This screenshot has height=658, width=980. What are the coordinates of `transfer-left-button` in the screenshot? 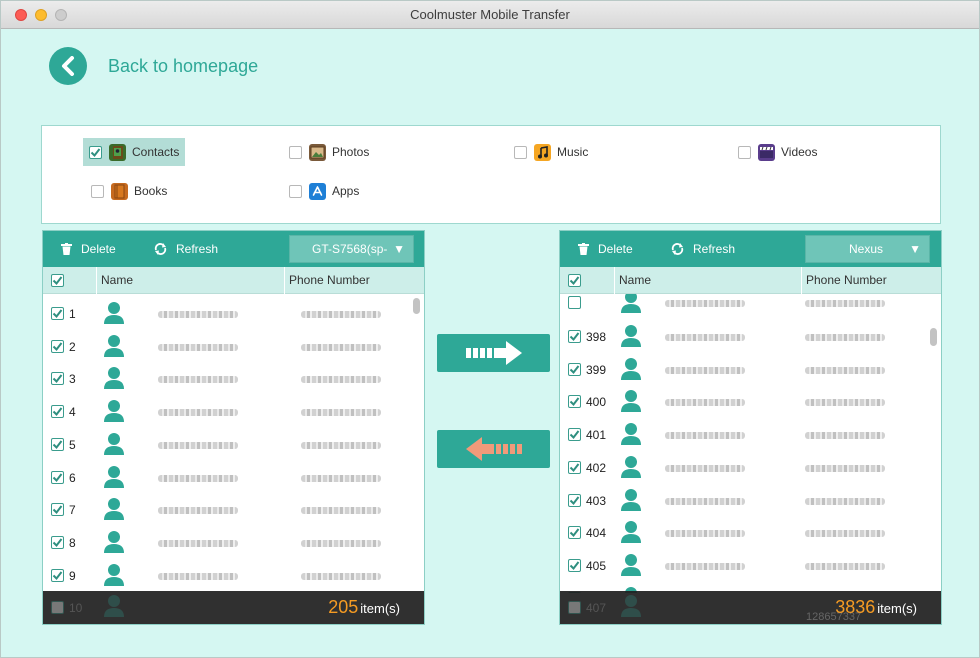 It's located at (493, 449).